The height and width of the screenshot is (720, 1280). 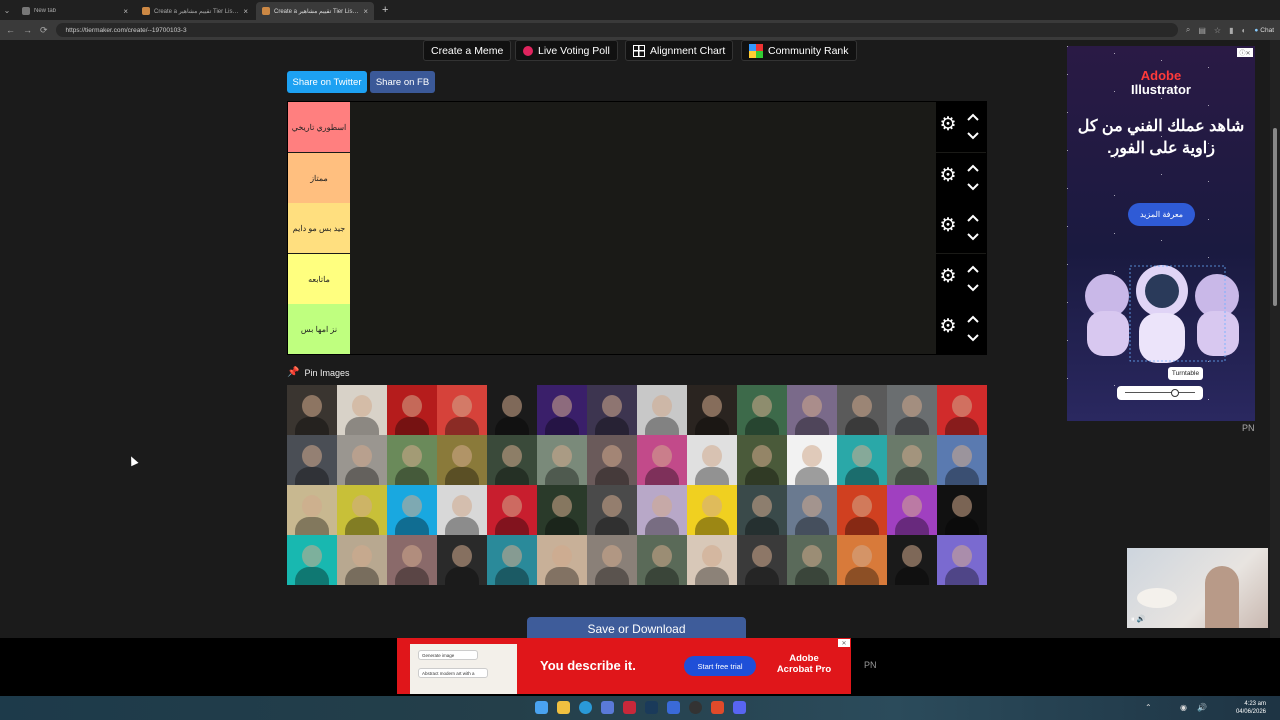 What do you see at coordinates (1197, 588) in the screenshot?
I see `video-ad-player: ⏸ 🔊` at bounding box center [1197, 588].